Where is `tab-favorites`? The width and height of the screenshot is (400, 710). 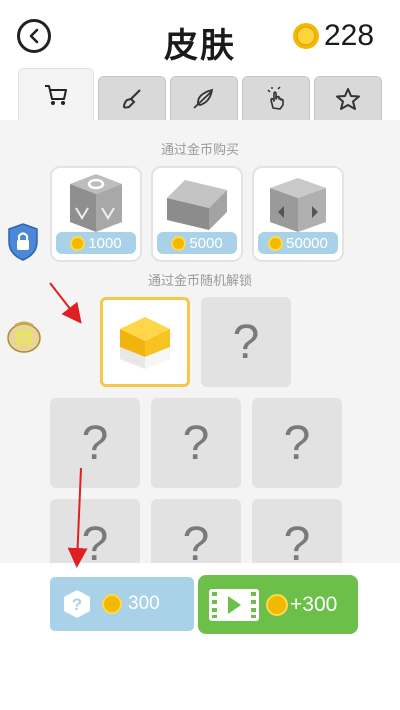
tab-favorites is located at coordinates (348, 98).